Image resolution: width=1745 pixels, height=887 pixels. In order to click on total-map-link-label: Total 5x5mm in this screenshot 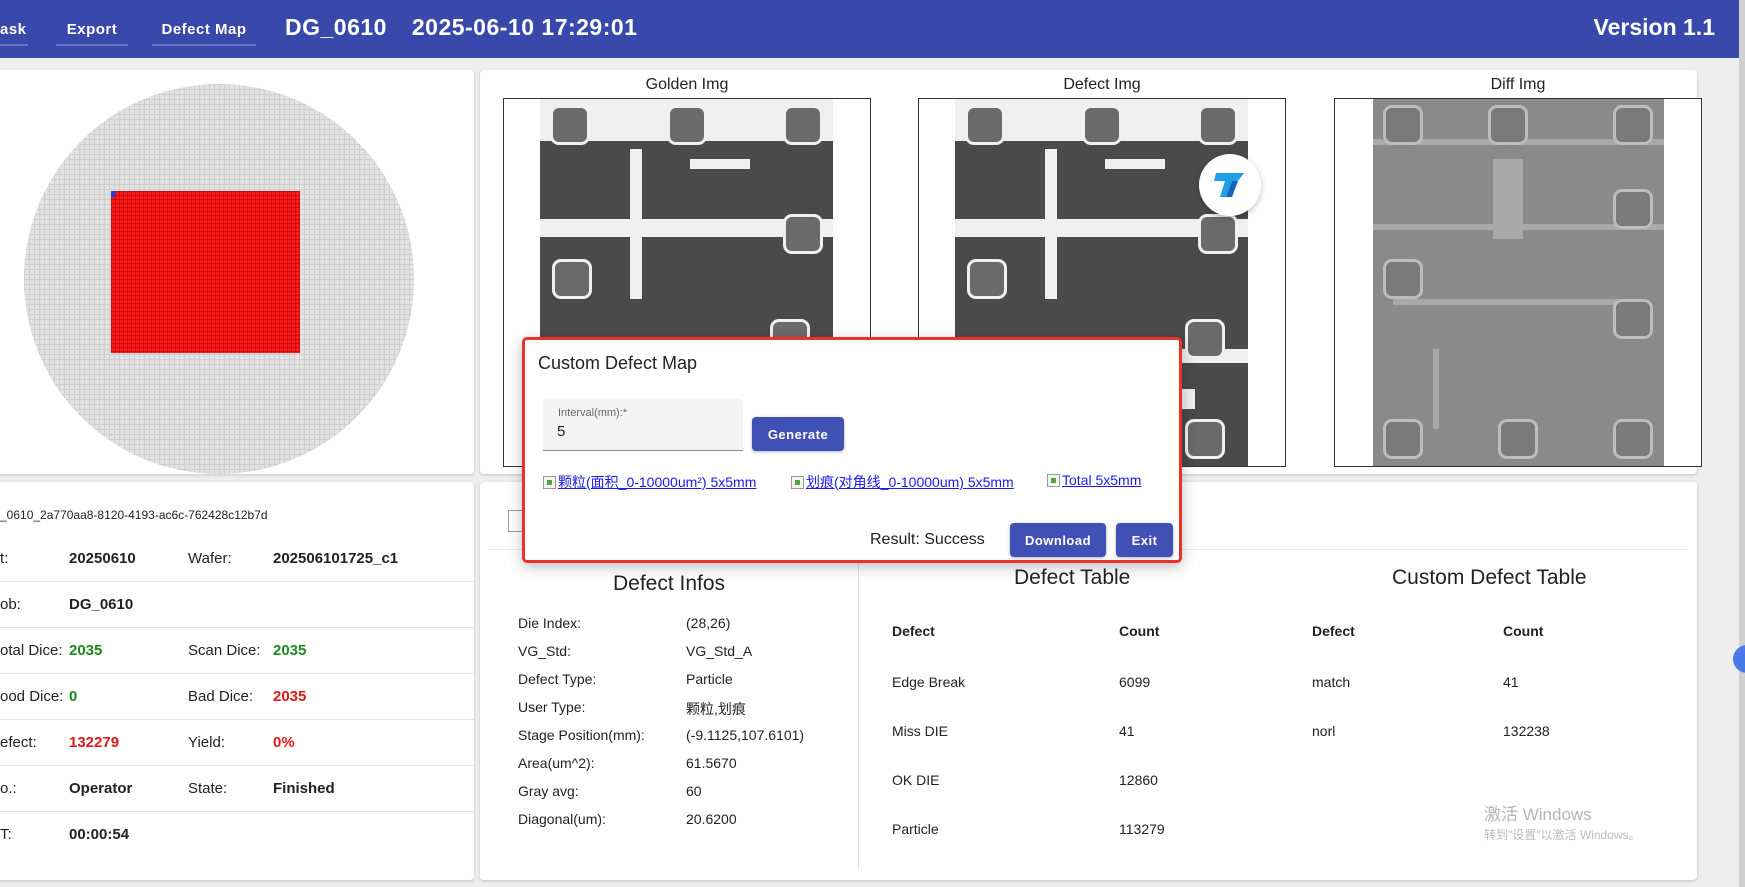, I will do `click(1102, 480)`.